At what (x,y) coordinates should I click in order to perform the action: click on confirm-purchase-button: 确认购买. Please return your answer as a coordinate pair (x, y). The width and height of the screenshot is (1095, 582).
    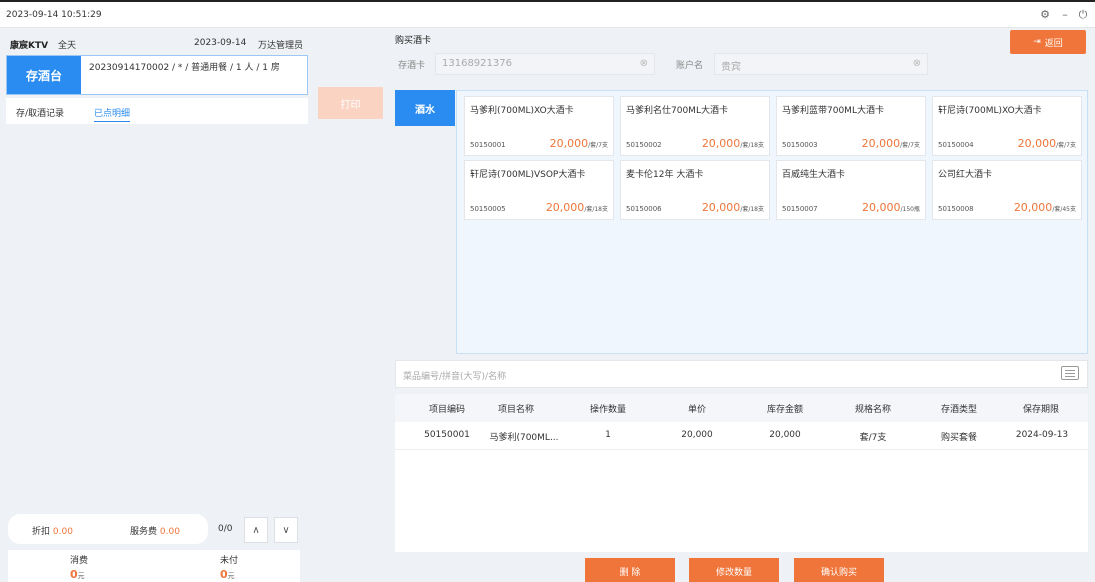
    Looking at the image, I should click on (839, 570).